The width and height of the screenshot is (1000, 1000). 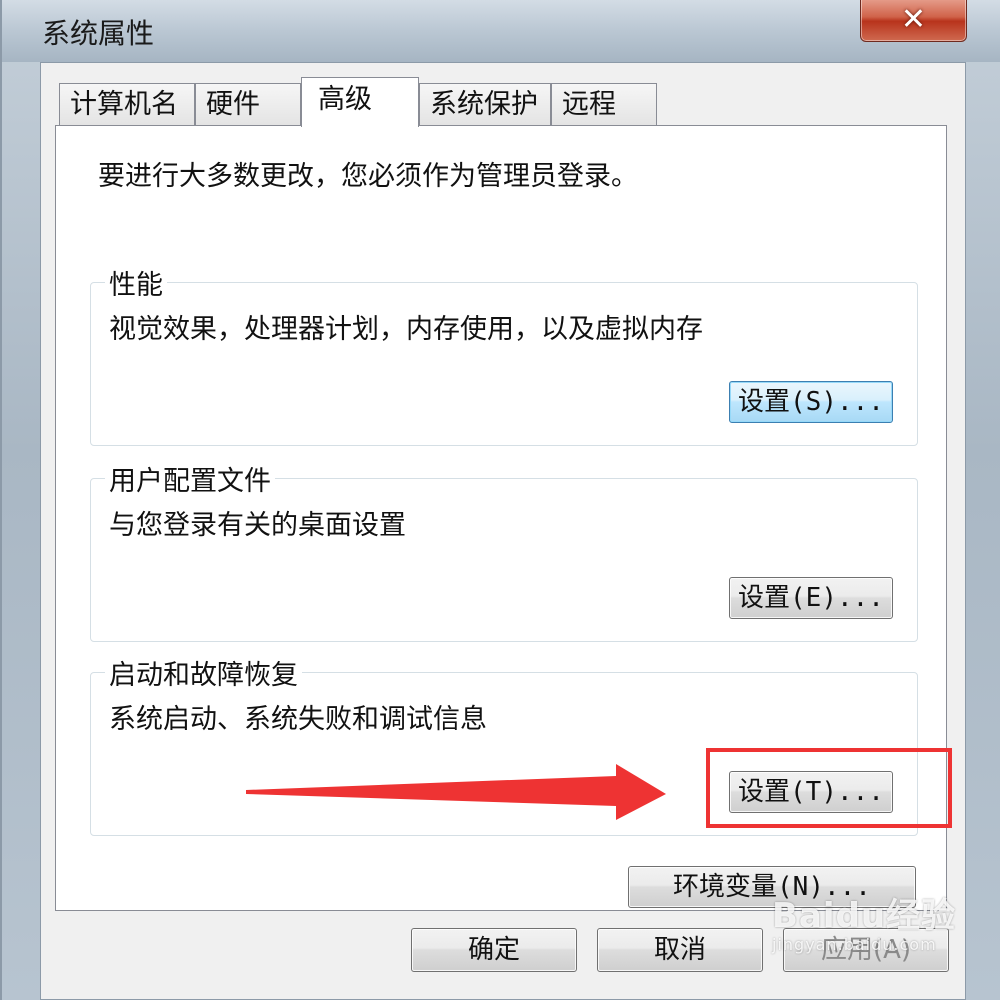 I want to click on tab-system-protection: 系统保护, so click(x=485, y=104).